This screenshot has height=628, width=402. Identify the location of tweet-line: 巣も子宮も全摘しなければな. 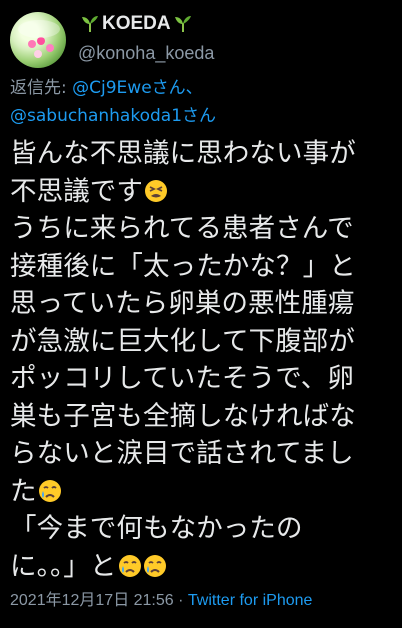
(183, 416).